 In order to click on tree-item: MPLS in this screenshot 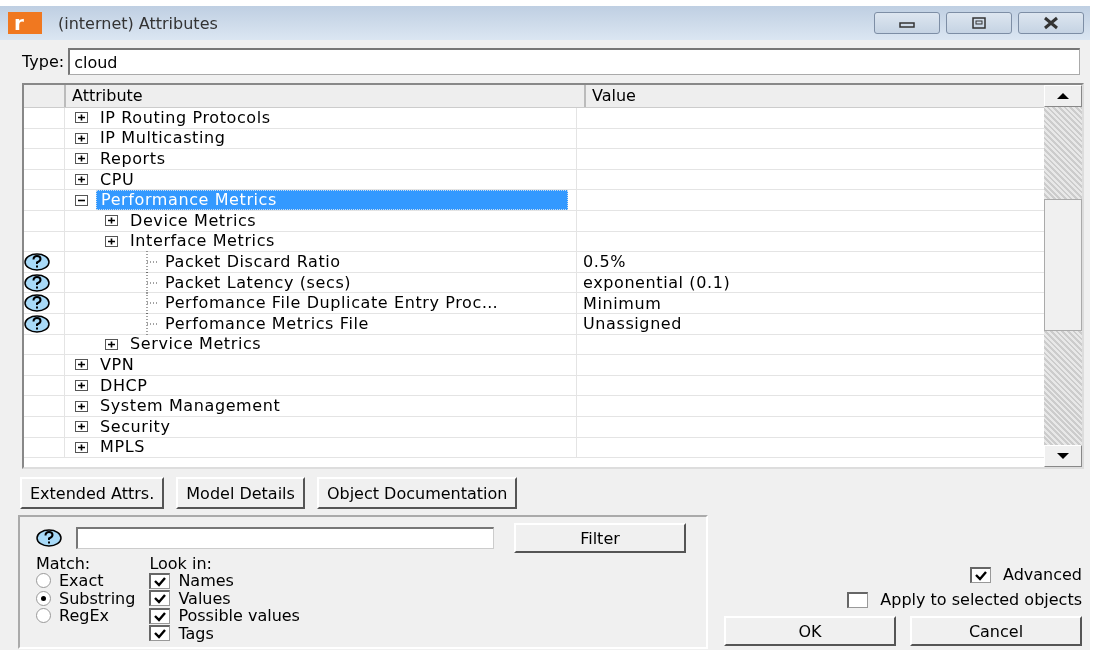, I will do `click(122, 447)`.